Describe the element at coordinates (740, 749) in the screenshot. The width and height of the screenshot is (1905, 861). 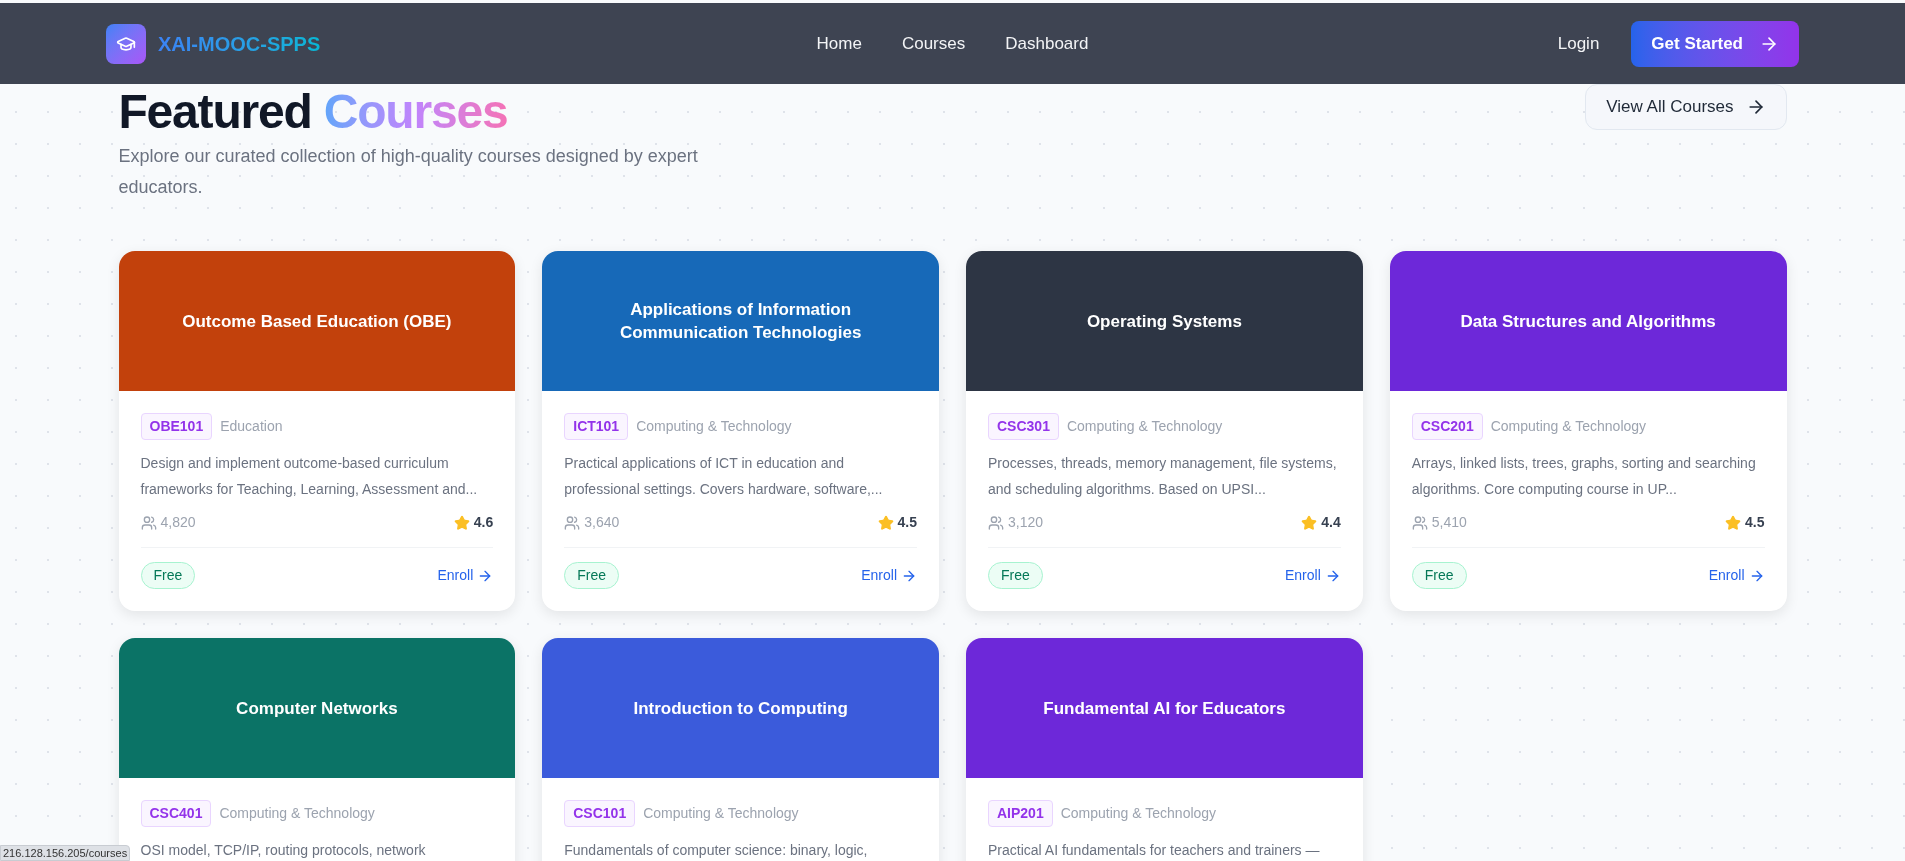
I see `course-card: Introduction to Computing CSC101 Computing & Technology Fundamentals of computer science: binary, logic,` at that location.